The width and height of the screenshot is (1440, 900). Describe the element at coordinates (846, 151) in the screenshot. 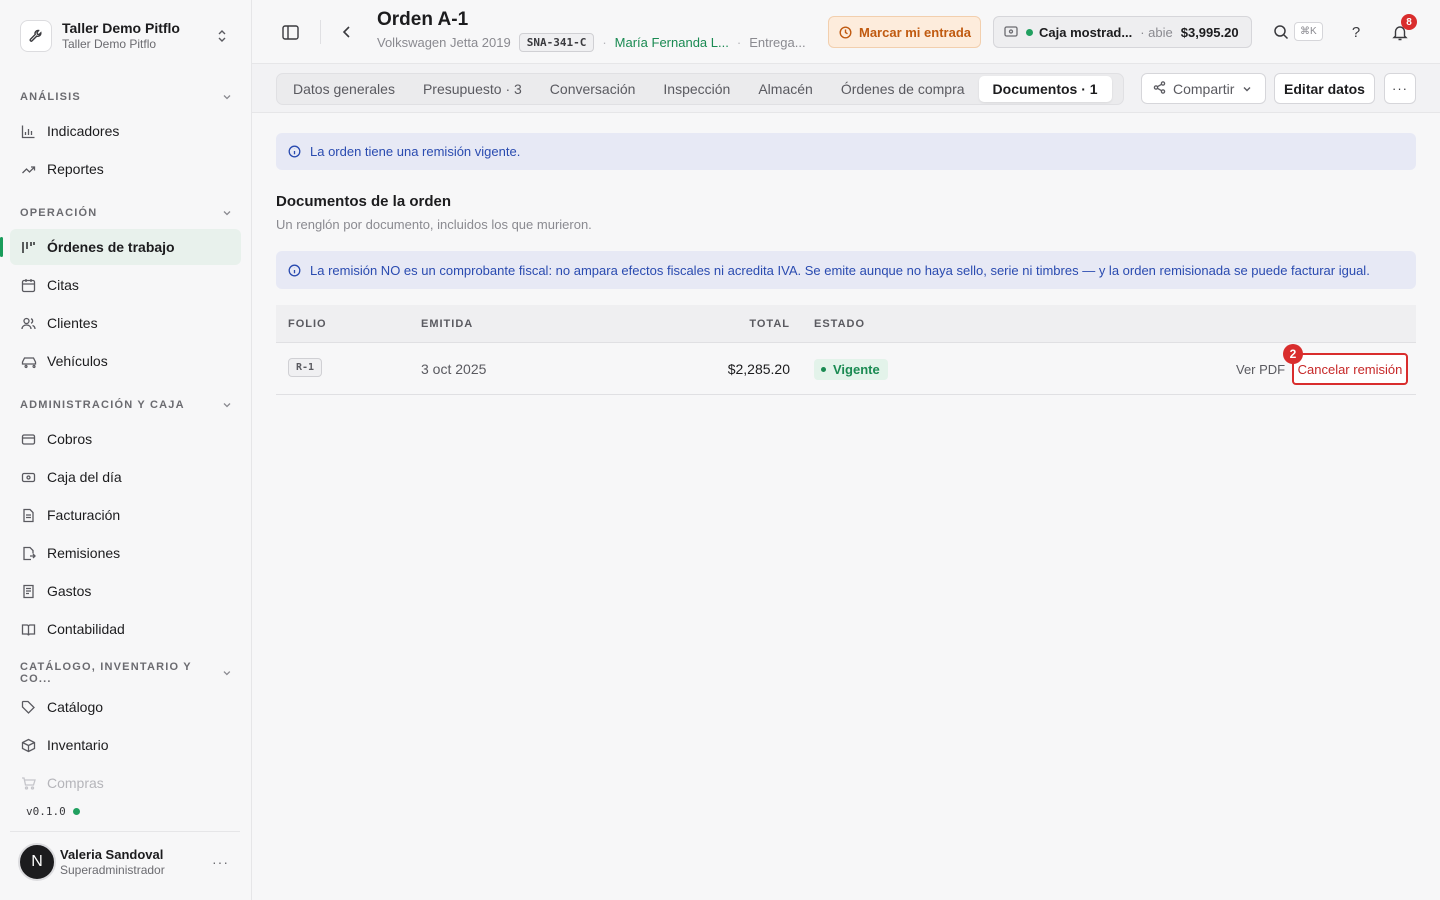

I see `alert-active-remission: La orden tiene una remisión vigente.` at that location.